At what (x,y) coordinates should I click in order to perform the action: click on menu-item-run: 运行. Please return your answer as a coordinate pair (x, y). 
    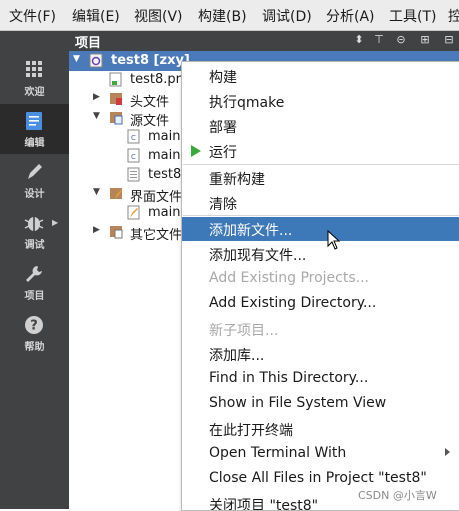
    Looking at the image, I should click on (320, 151).